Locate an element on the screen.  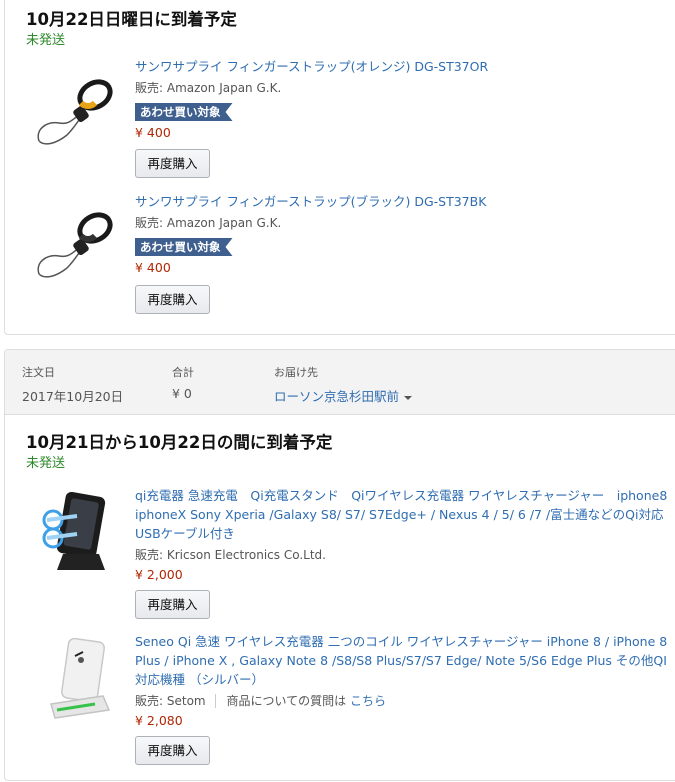
order-date-value: 2017年10月20日 is located at coordinates (73, 396).